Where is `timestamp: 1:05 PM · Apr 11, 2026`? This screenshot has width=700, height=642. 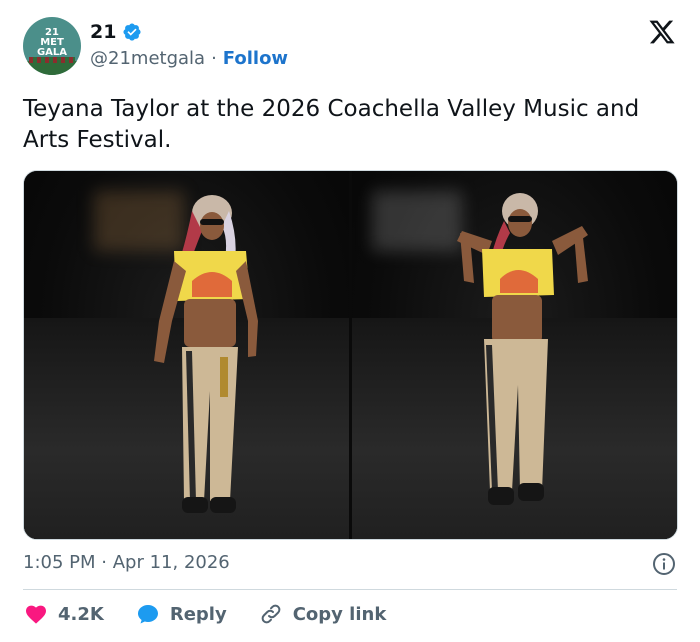
timestamp: 1:05 PM · Apr 11, 2026 is located at coordinates (126, 562).